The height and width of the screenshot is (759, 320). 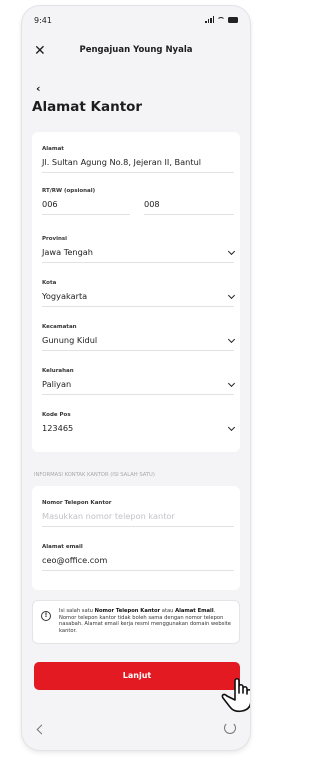 I want to click on address-label: Alamat, so click(x=53, y=149).